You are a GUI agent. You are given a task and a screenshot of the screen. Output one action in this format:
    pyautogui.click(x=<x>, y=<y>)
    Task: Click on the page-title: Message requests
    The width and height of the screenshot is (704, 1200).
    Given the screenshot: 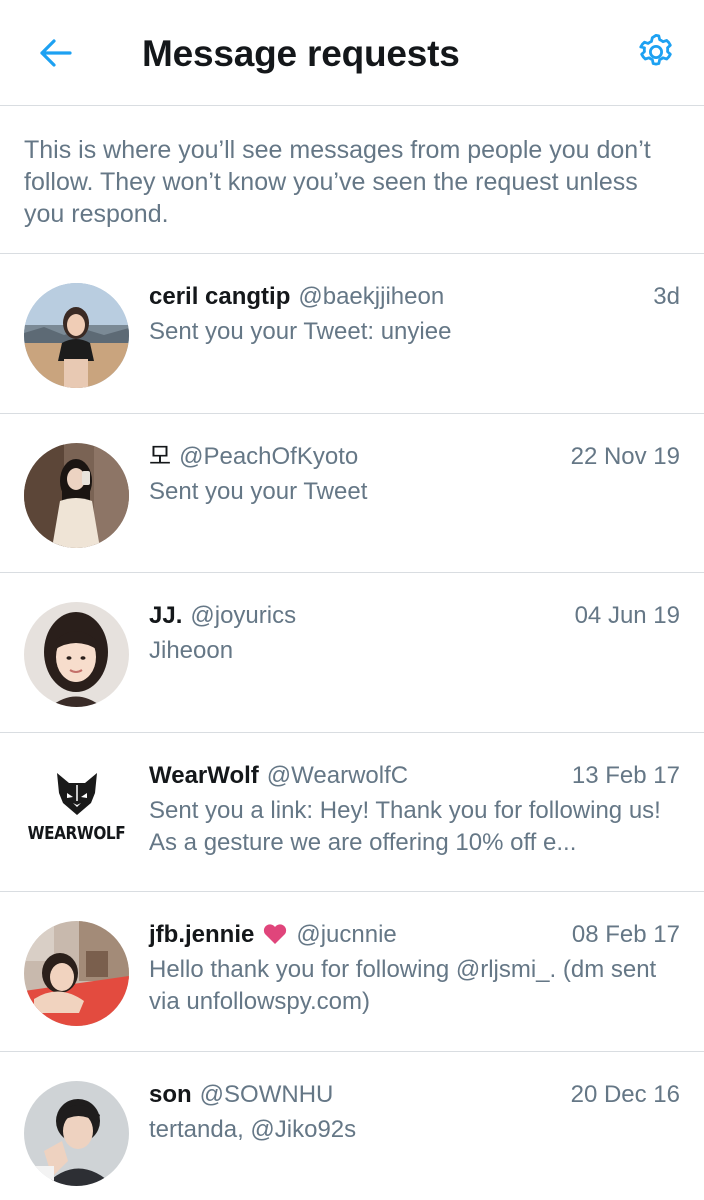 What is the action you would take?
    pyautogui.click(x=301, y=53)
    